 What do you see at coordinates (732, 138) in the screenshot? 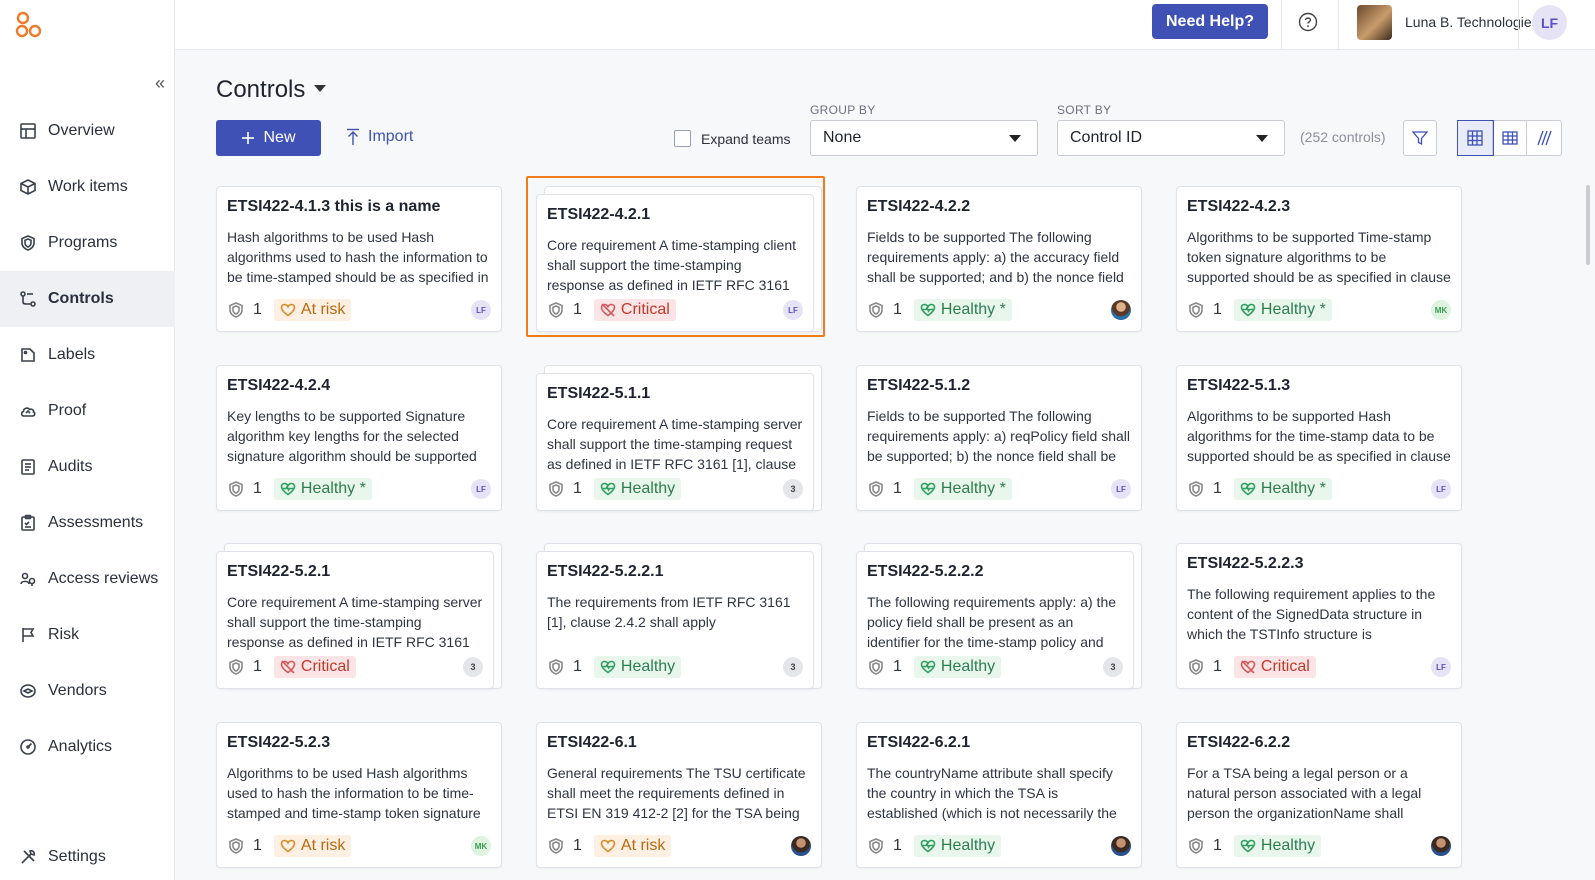
I see `expand-teams-toggle: Expand teams` at bounding box center [732, 138].